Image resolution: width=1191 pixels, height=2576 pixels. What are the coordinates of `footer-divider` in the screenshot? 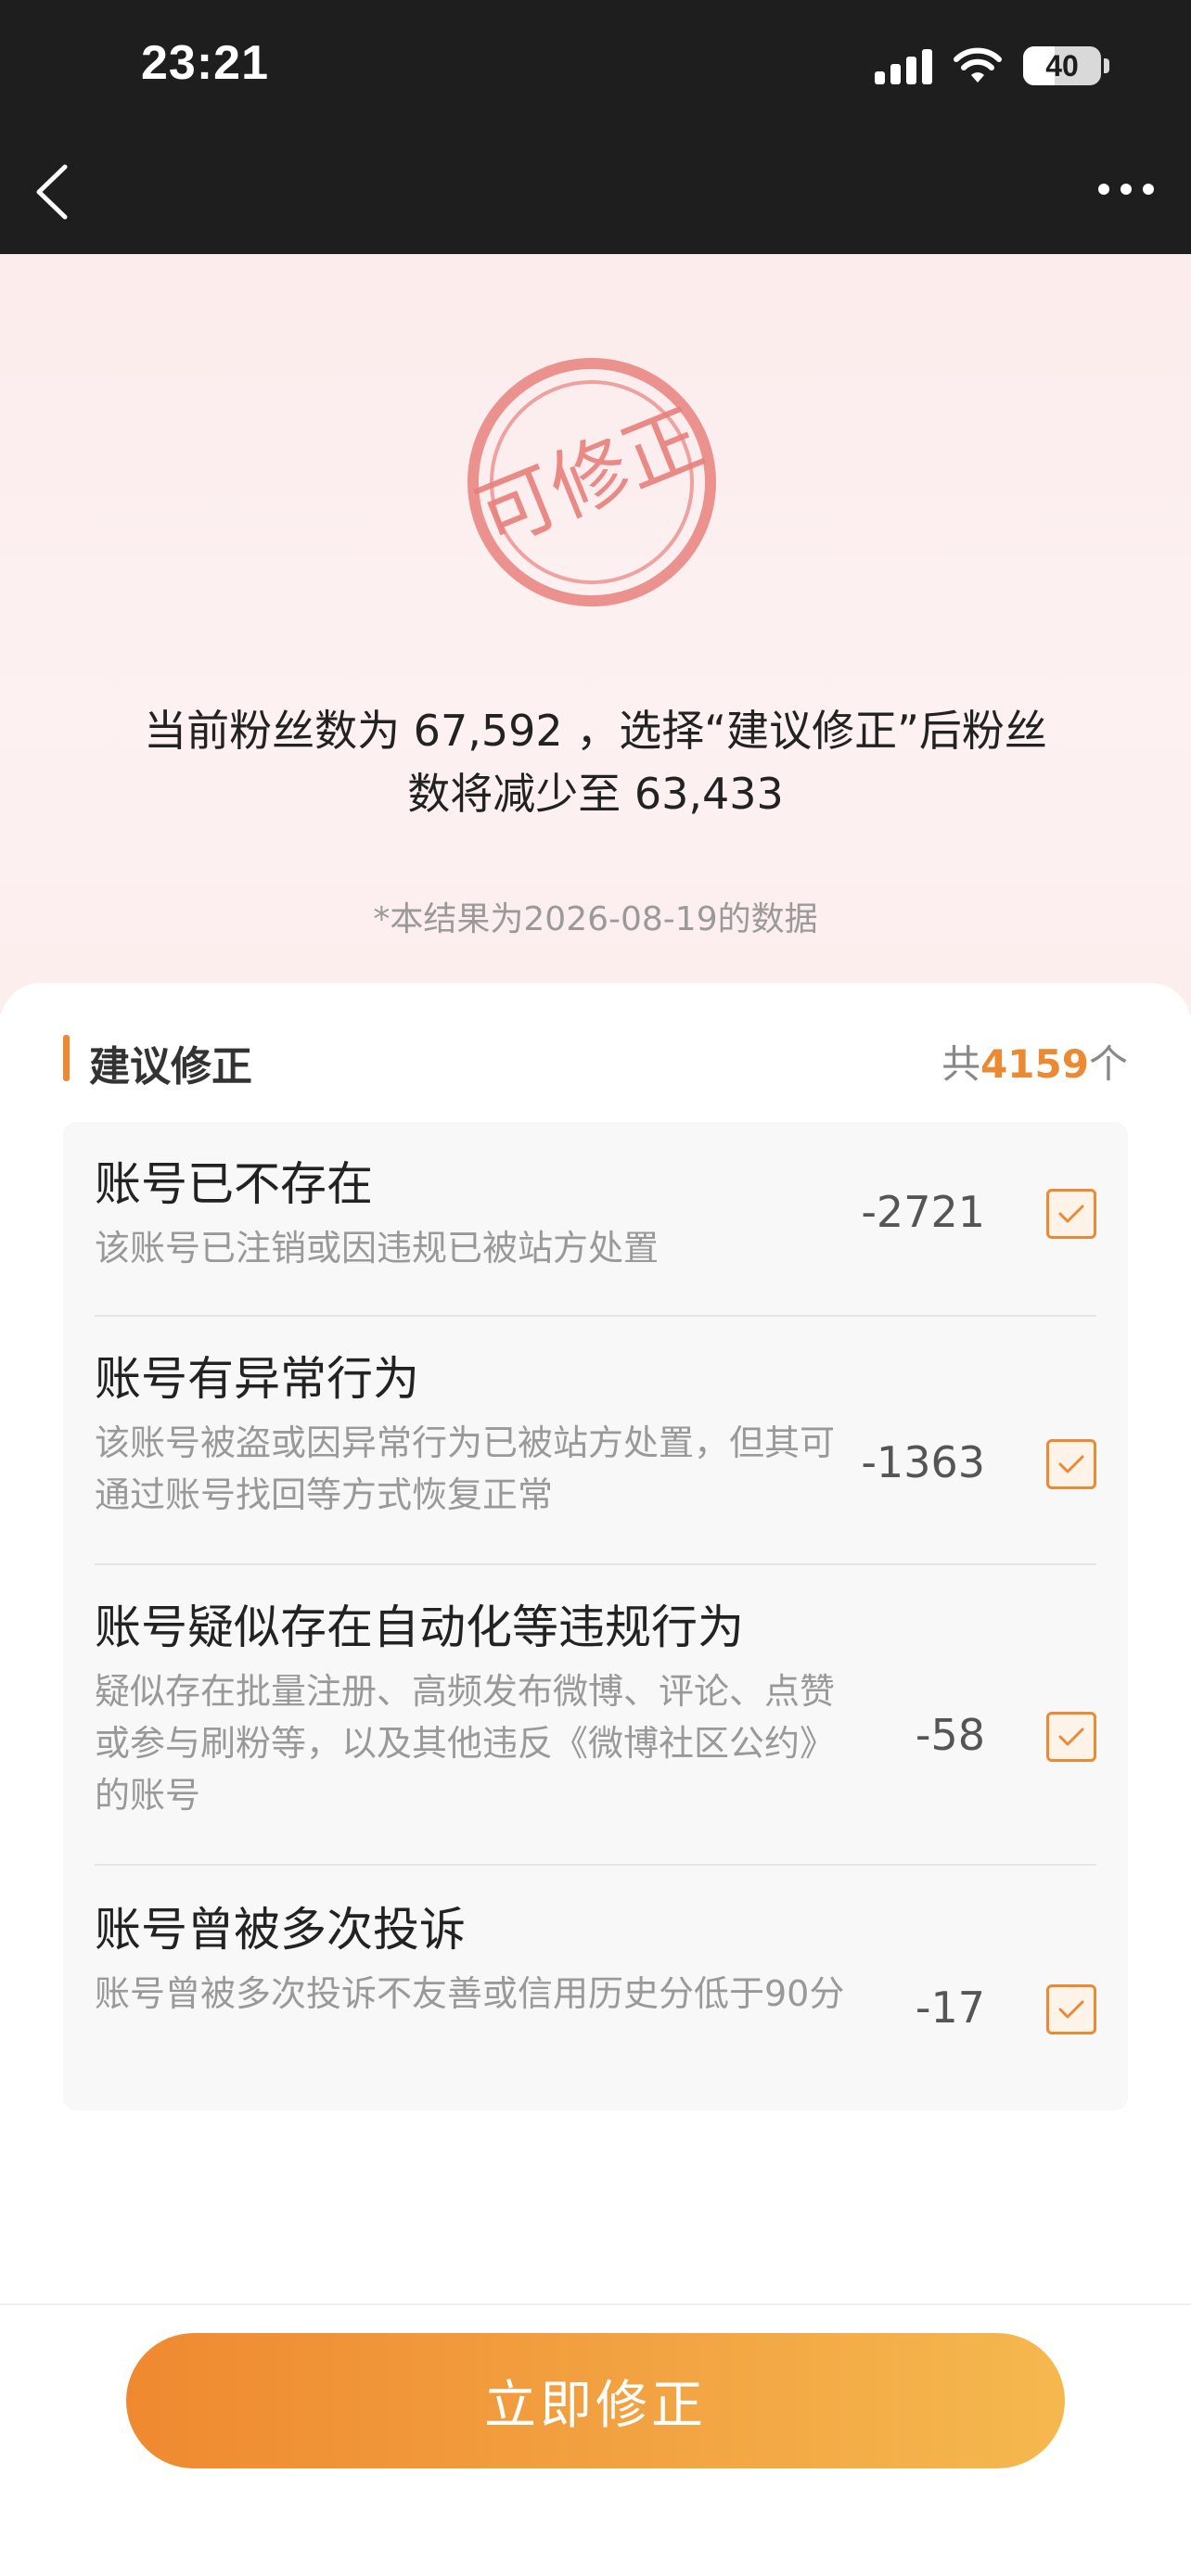 It's located at (595, 2304).